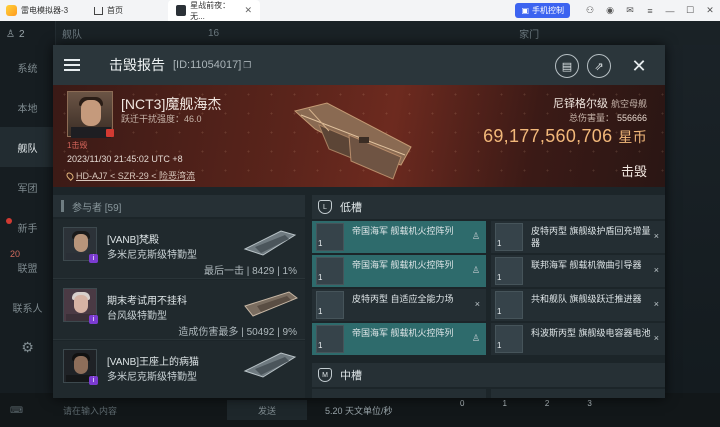 Image resolution: width=720 pixels, height=427 pixels. Describe the element at coordinates (21, 34) in the screenshot. I see `sidebar-people-count: 2` at that location.